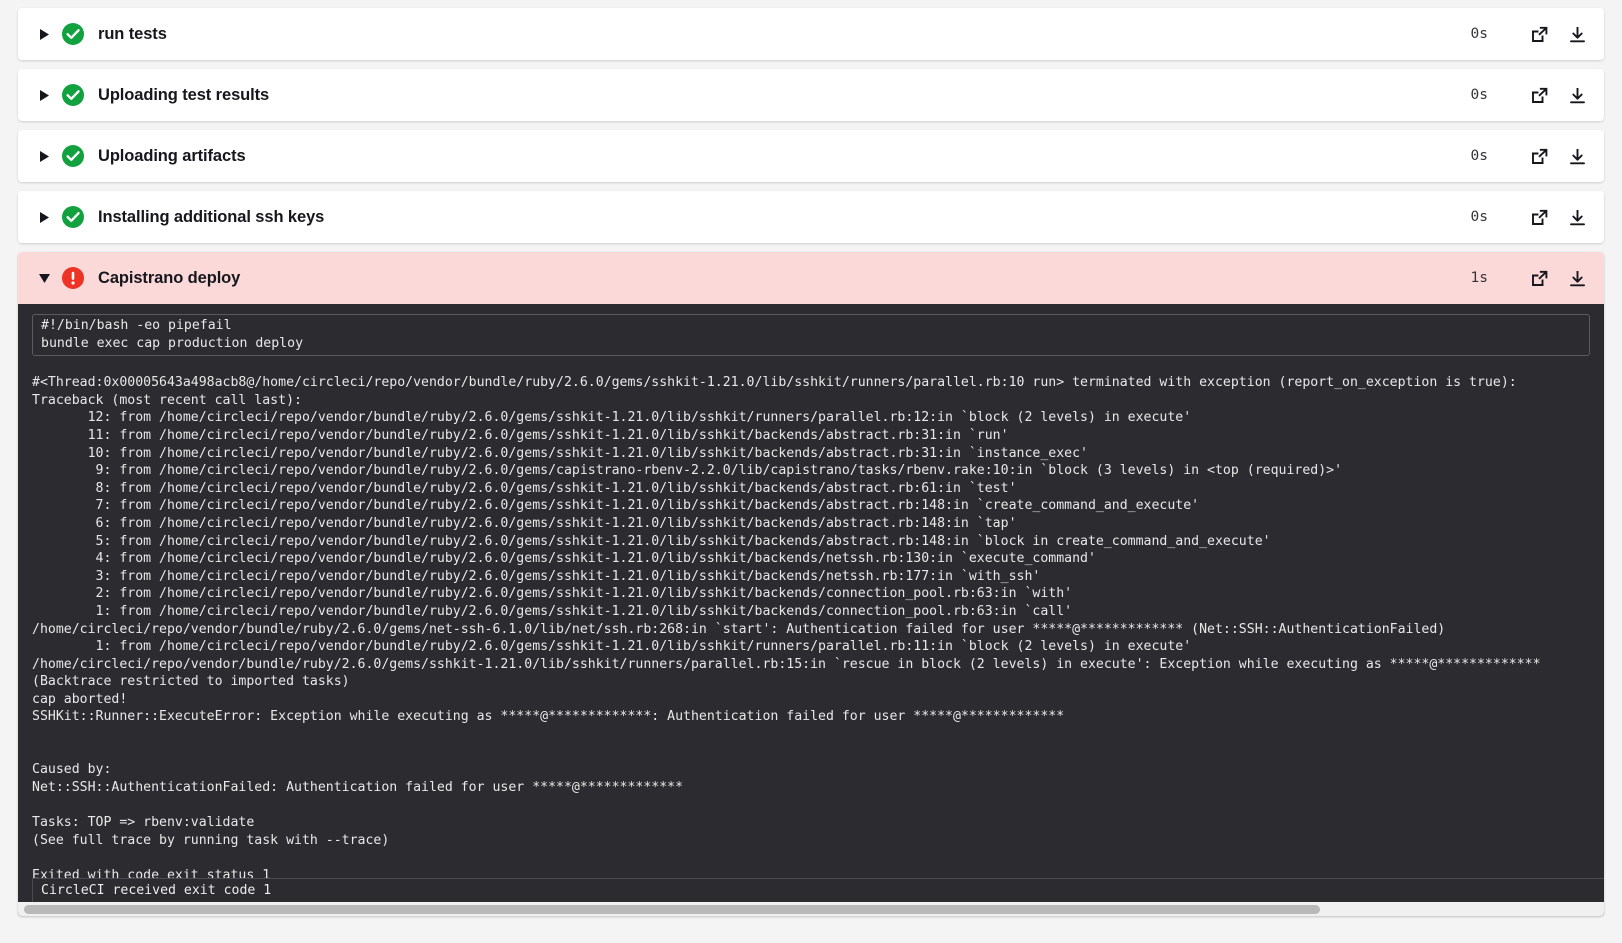 This screenshot has height=943, width=1622. What do you see at coordinates (191, 682) in the screenshot?
I see `terminal-line: (Backtrace restricted to imported tasks)` at bounding box center [191, 682].